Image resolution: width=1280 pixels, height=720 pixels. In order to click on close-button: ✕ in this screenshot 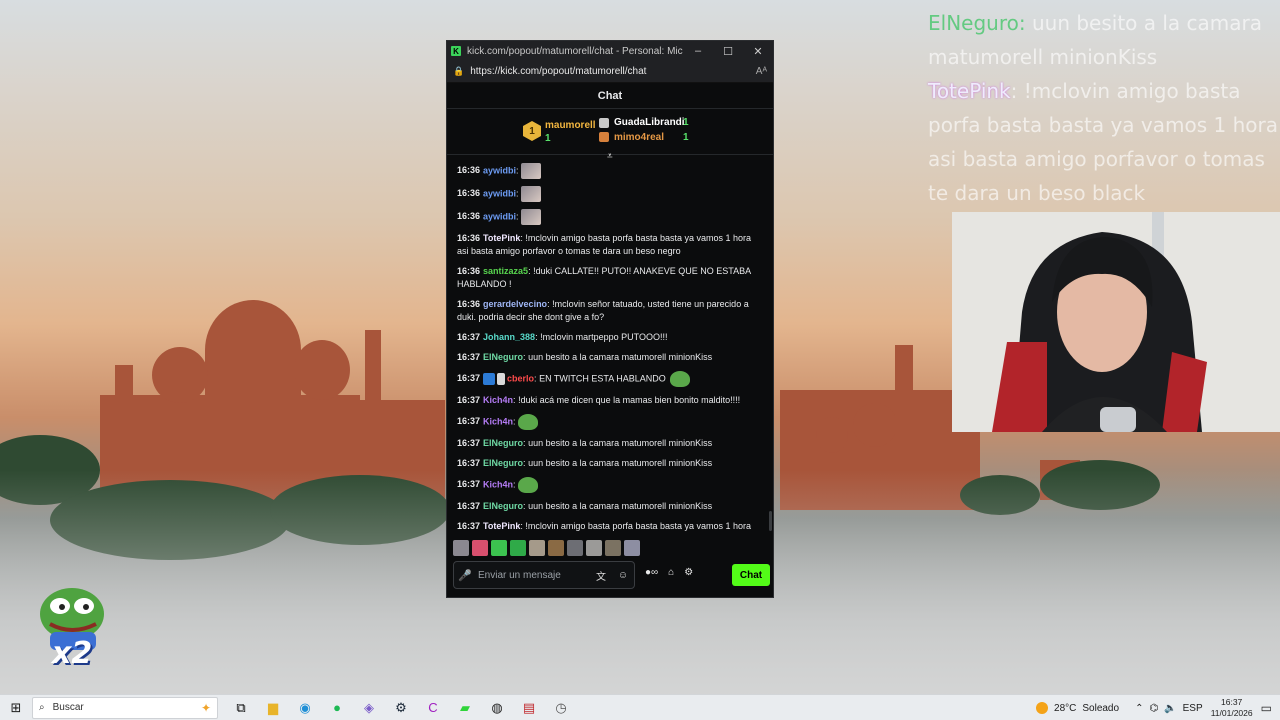, I will do `click(758, 51)`.